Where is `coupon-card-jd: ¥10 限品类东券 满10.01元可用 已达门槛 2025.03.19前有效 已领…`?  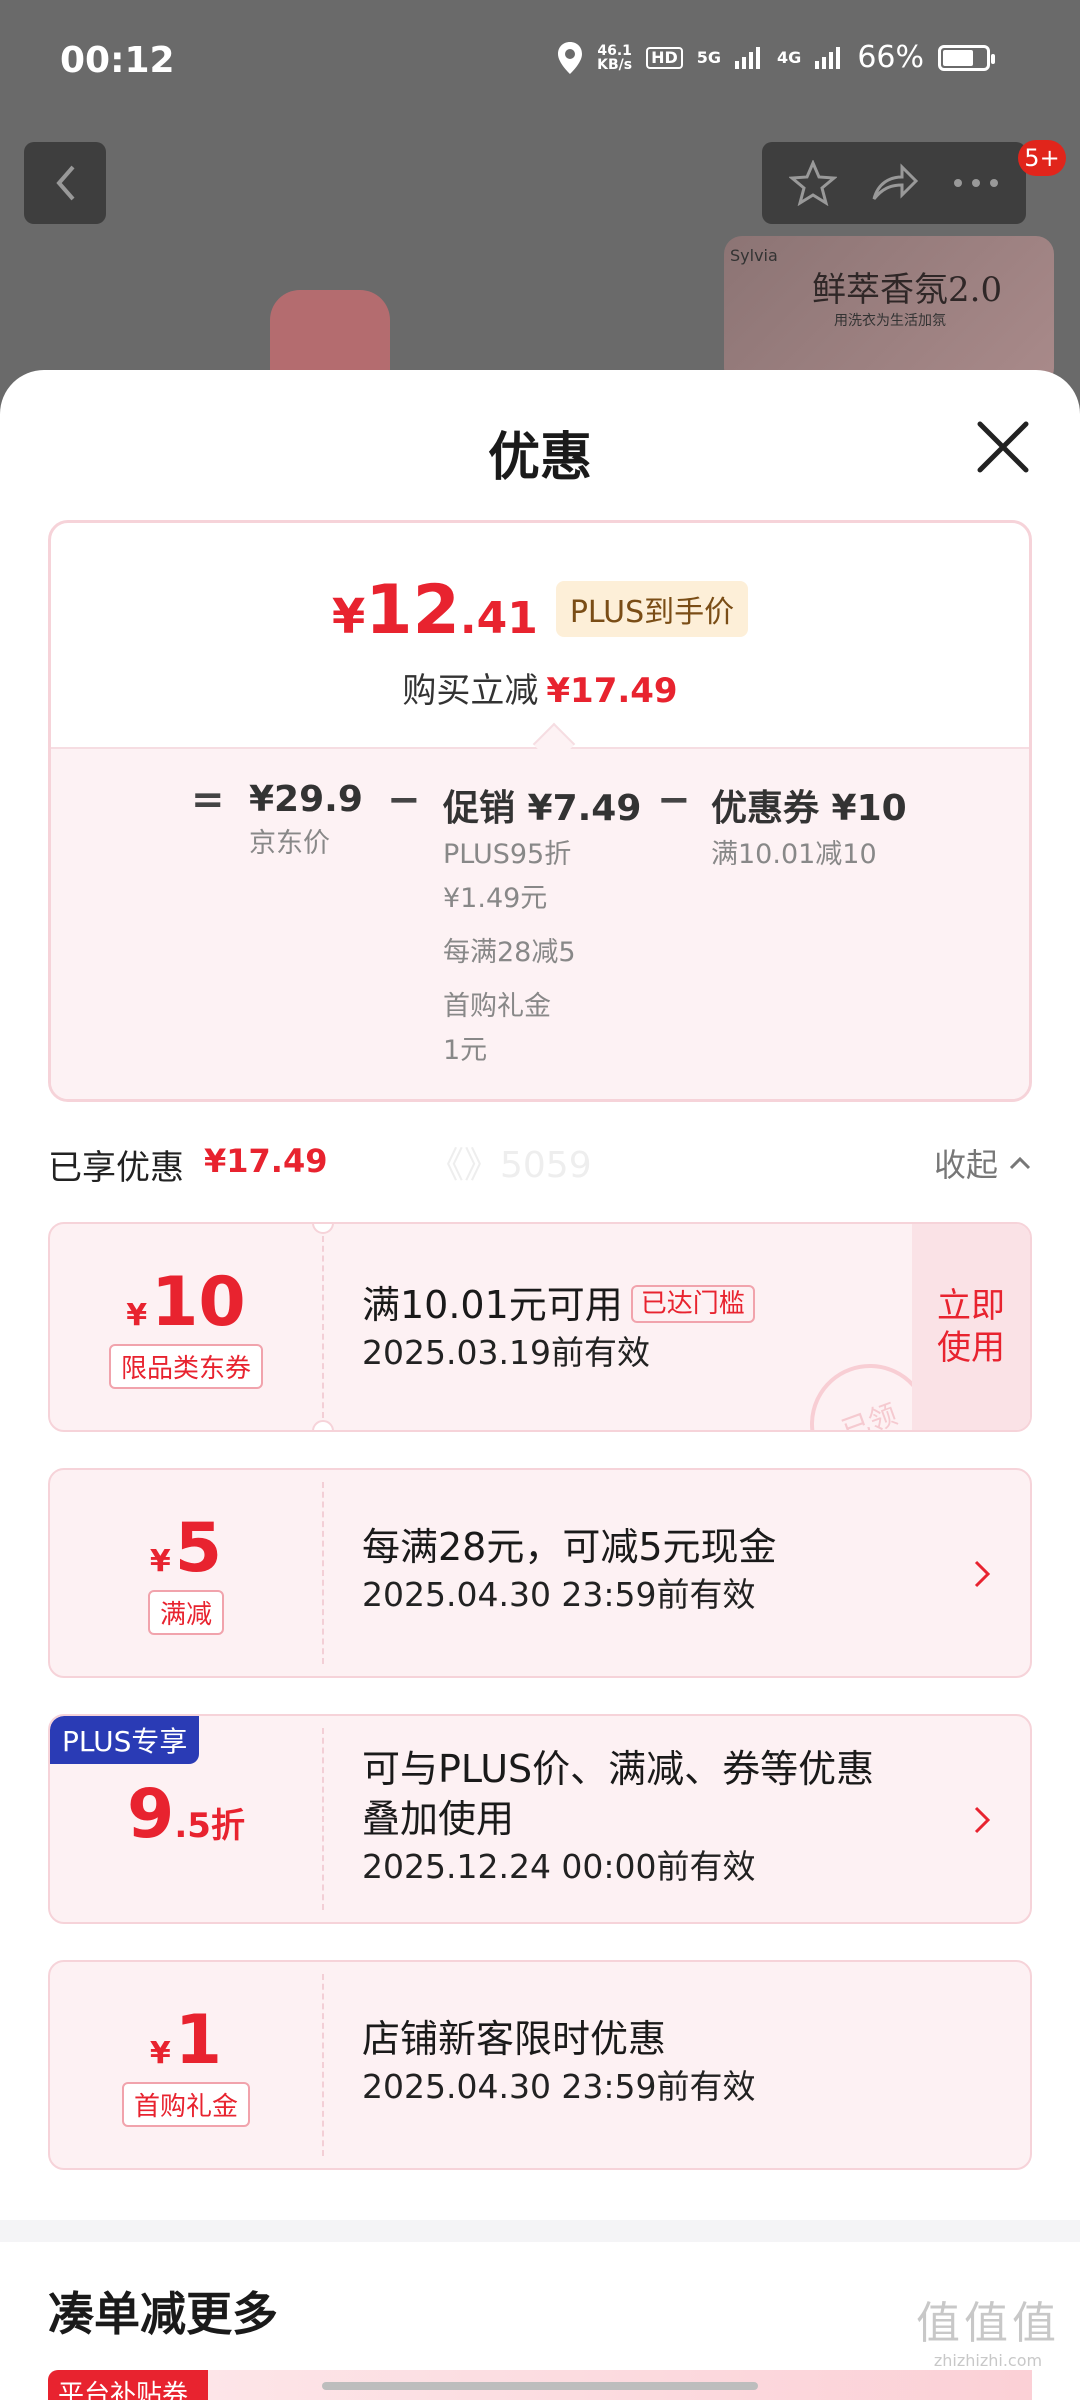
coupon-card-jd: ¥10 限品类东券 满10.01元可用 已达门槛 2025.03.19前有效 已领… is located at coordinates (540, 1327).